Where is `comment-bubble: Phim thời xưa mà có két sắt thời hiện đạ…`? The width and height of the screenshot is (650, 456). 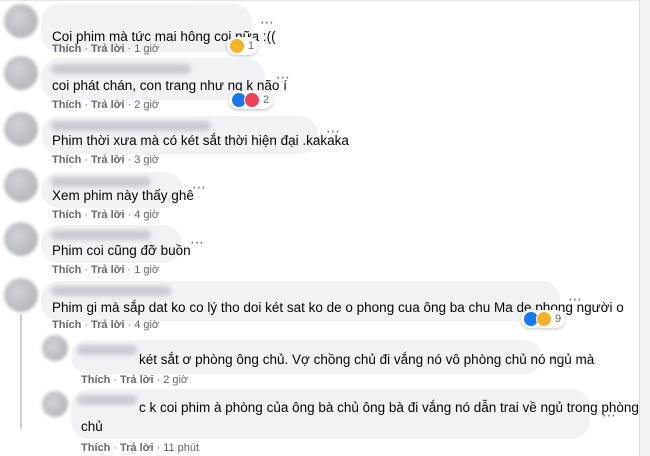
comment-bubble: Phim thời xưa mà có két sắt thời hiện đạ… is located at coordinates (195, 135).